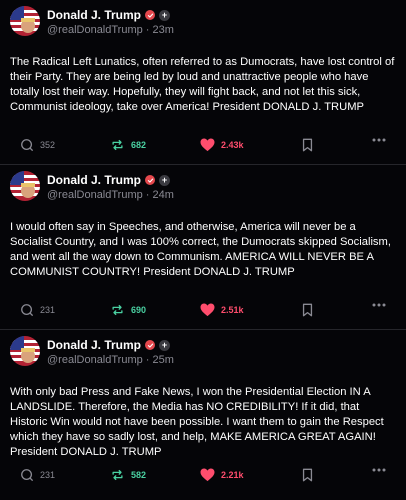 The height and width of the screenshot is (500, 406). What do you see at coordinates (37, 145) in the screenshot?
I see `reply-button: 352` at bounding box center [37, 145].